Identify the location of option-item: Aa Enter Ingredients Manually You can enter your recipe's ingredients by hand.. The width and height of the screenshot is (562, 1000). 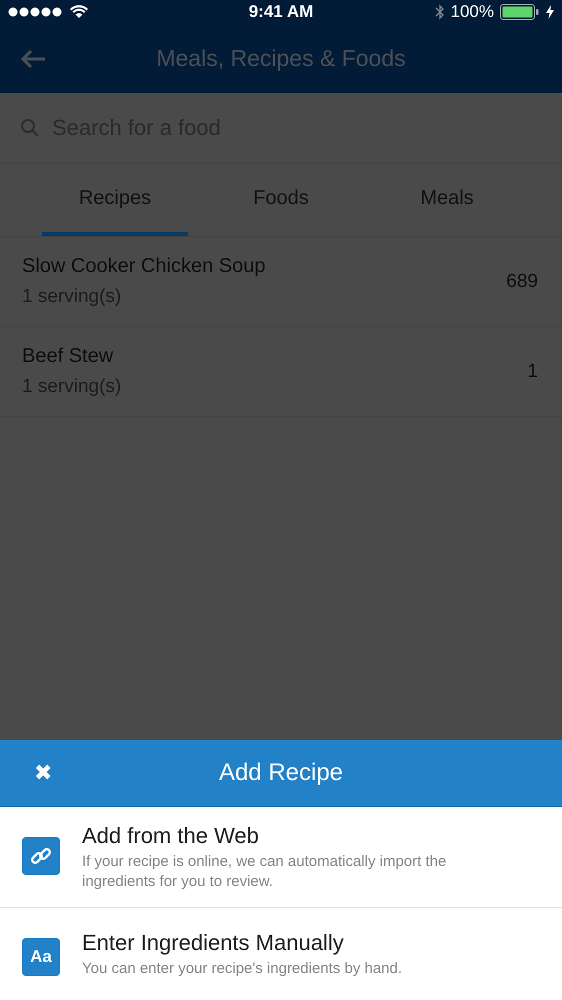
(281, 954).